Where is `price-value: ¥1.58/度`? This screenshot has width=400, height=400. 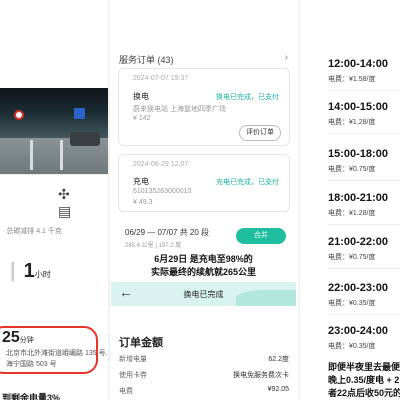 price-value: ¥1.58/度 is located at coordinates (362, 79).